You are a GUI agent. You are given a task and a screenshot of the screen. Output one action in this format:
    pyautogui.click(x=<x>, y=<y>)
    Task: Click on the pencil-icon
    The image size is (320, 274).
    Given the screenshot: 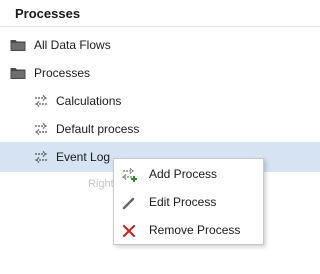 What is the action you would take?
    pyautogui.click(x=128, y=203)
    